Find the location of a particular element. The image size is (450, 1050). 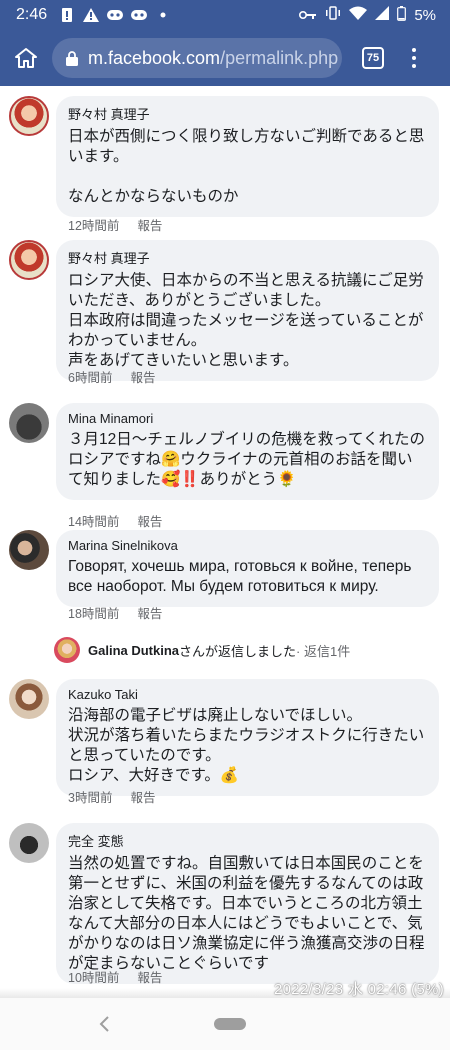

home-button is located at coordinates (26, 58).